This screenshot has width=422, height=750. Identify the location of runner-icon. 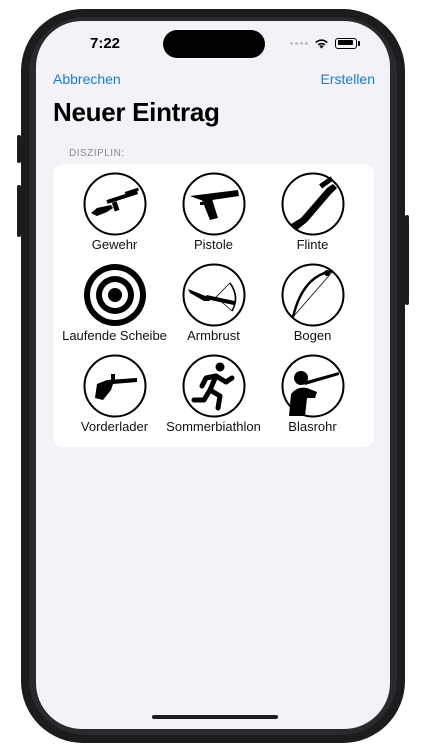
(213, 386).